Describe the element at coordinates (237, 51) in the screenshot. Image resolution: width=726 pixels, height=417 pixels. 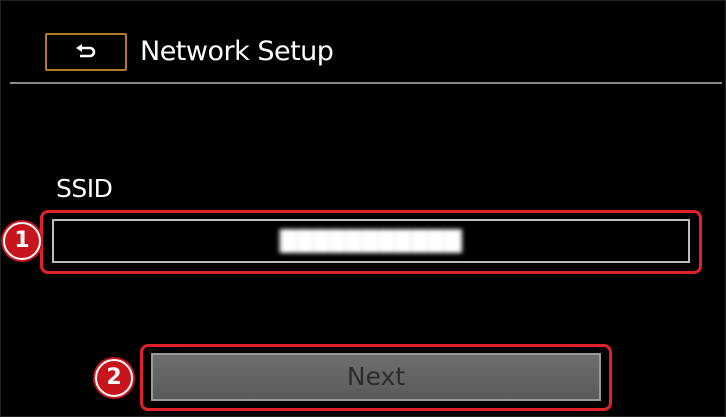
I see `page-title: Network Setup` at that location.